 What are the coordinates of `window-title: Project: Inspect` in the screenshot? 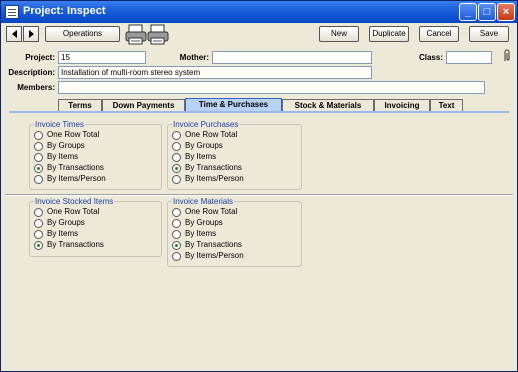 It's located at (64, 11).